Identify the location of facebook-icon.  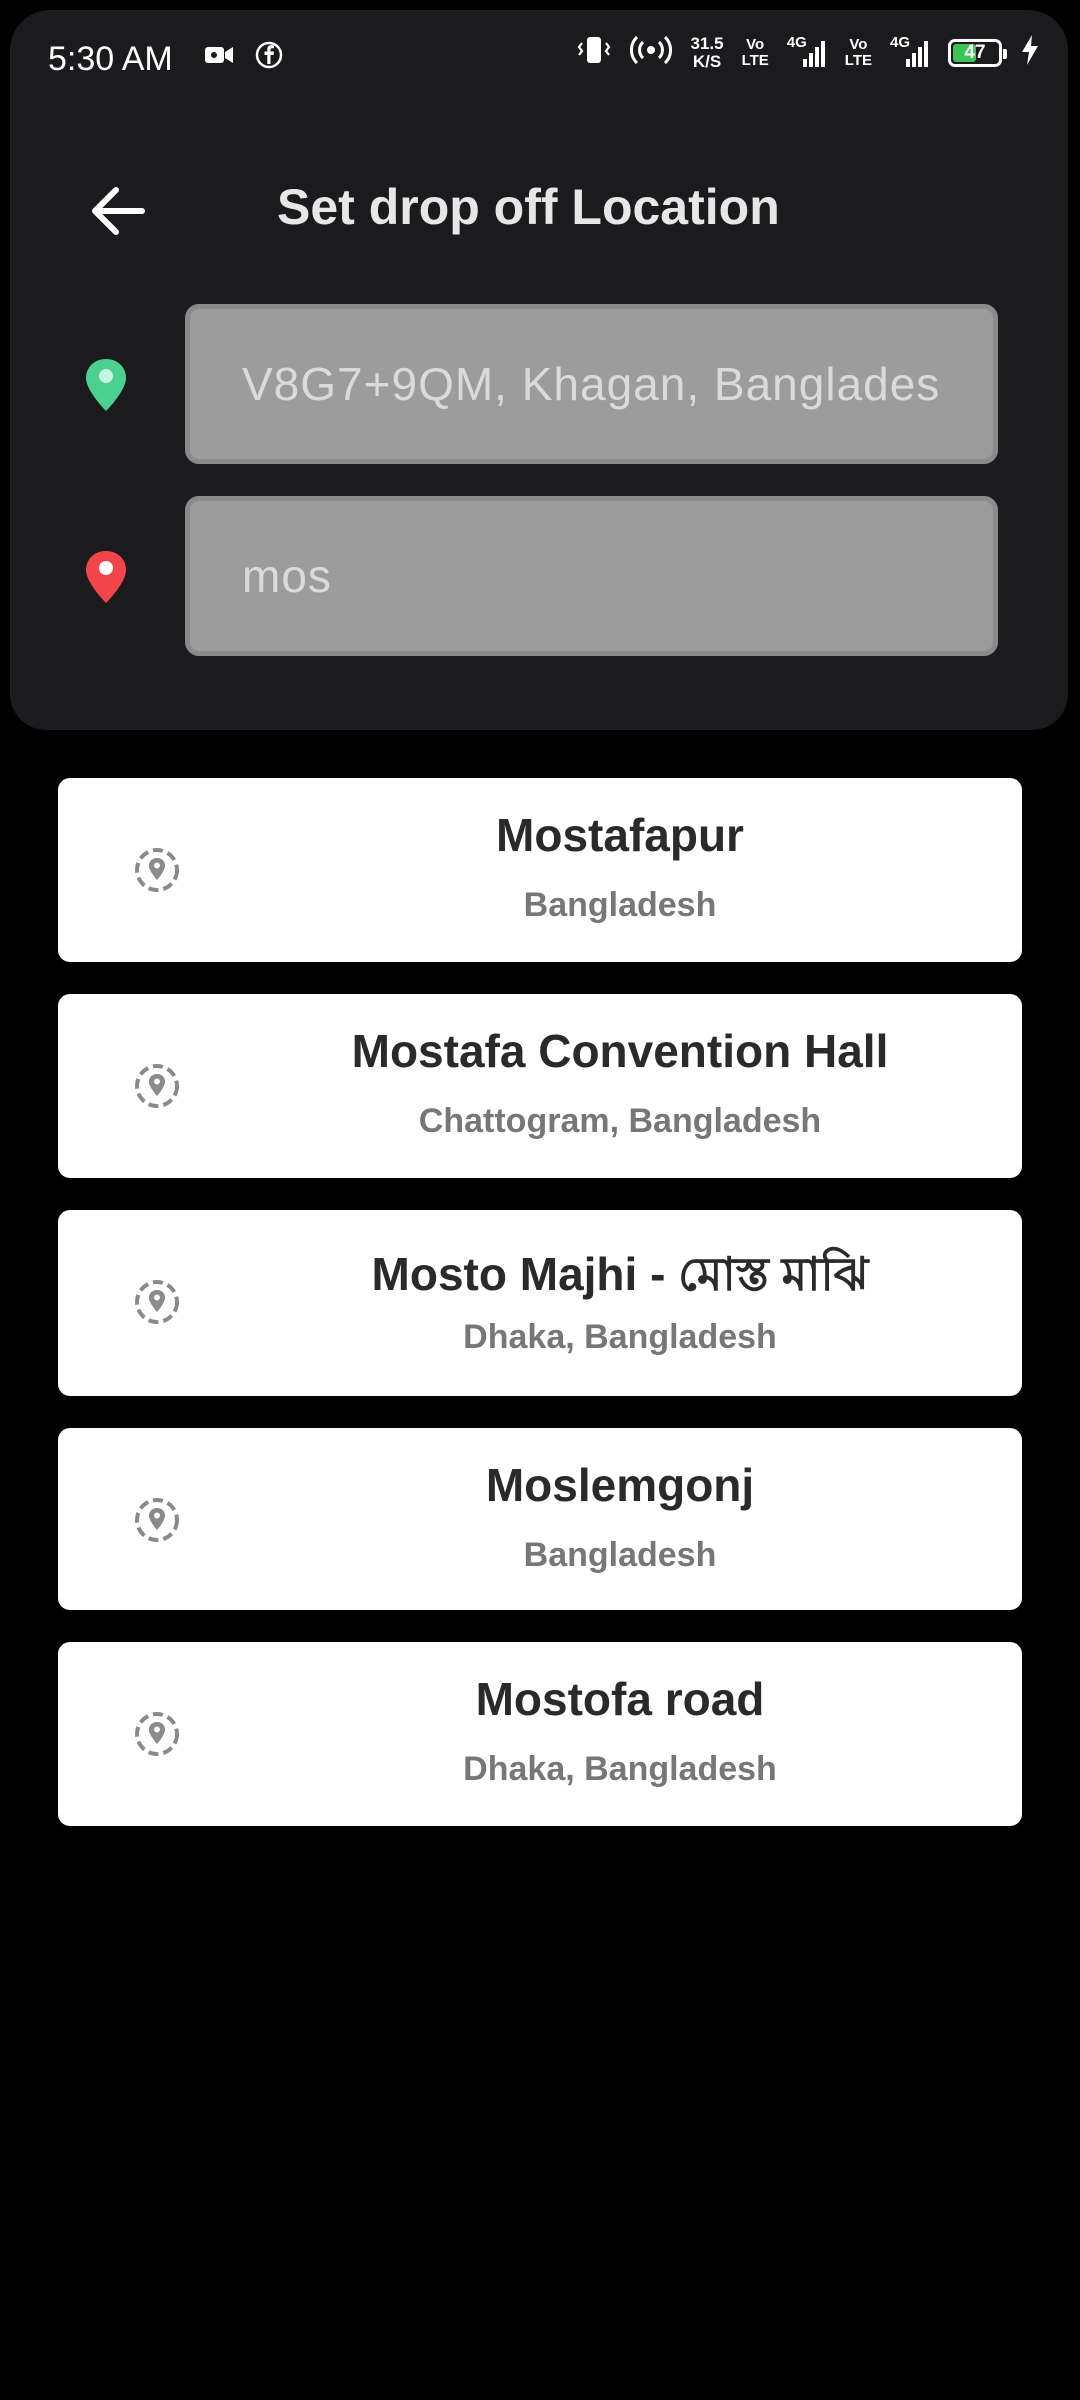
(269, 57).